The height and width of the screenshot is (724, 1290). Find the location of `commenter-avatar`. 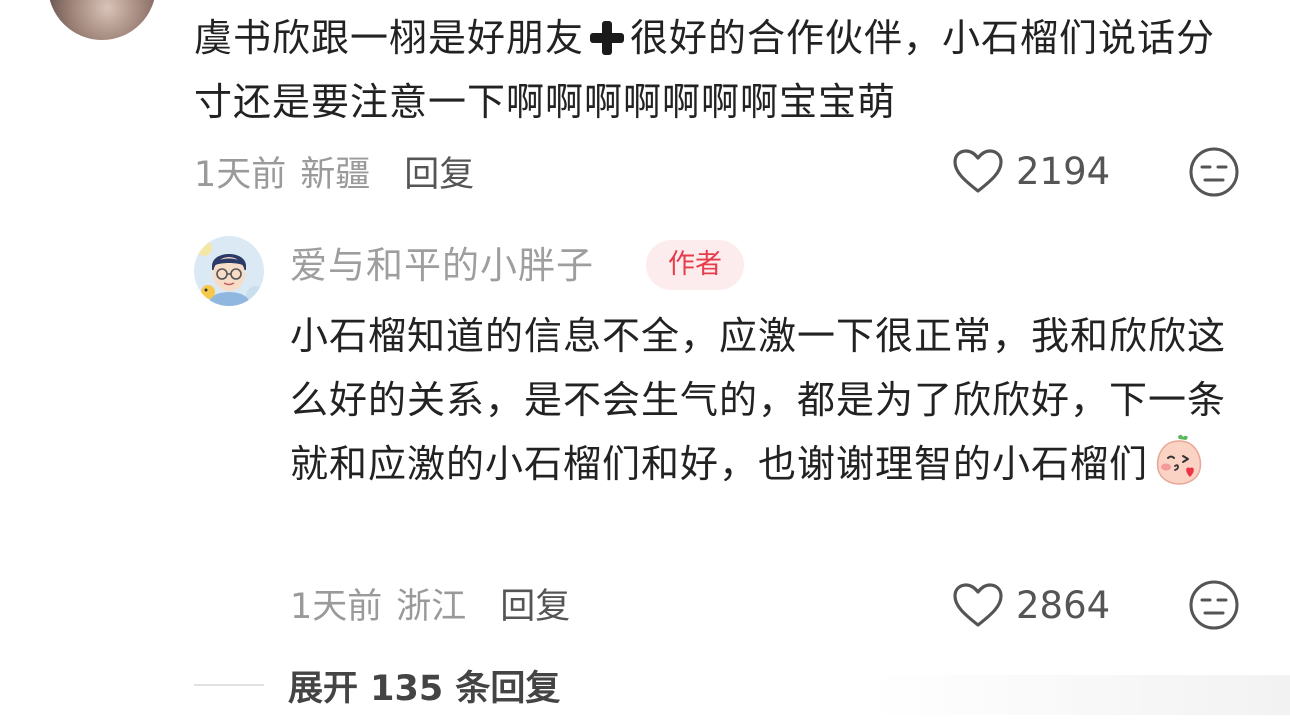

commenter-avatar is located at coordinates (102, 20).